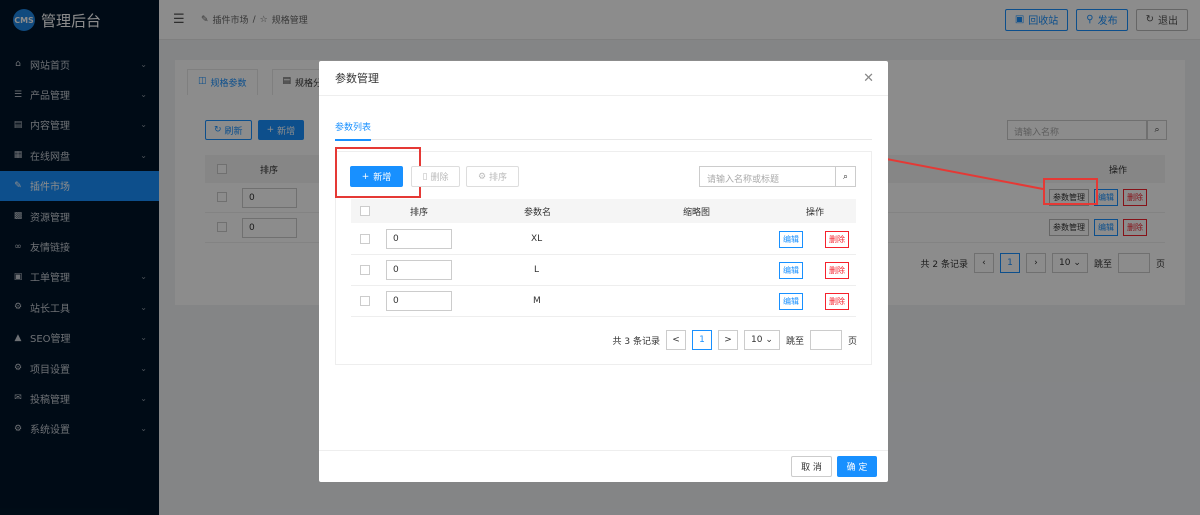 The height and width of the screenshot is (515, 1200). Describe the element at coordinates (675, 340) in the screenshot. I see `prev-page-button: <` at that location.